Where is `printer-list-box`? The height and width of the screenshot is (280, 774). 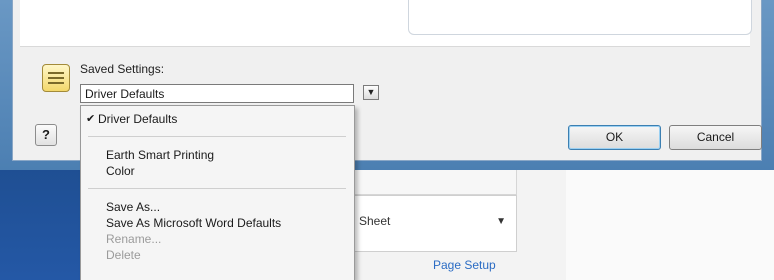
printer-list-box is located at coordinates (580, 17).